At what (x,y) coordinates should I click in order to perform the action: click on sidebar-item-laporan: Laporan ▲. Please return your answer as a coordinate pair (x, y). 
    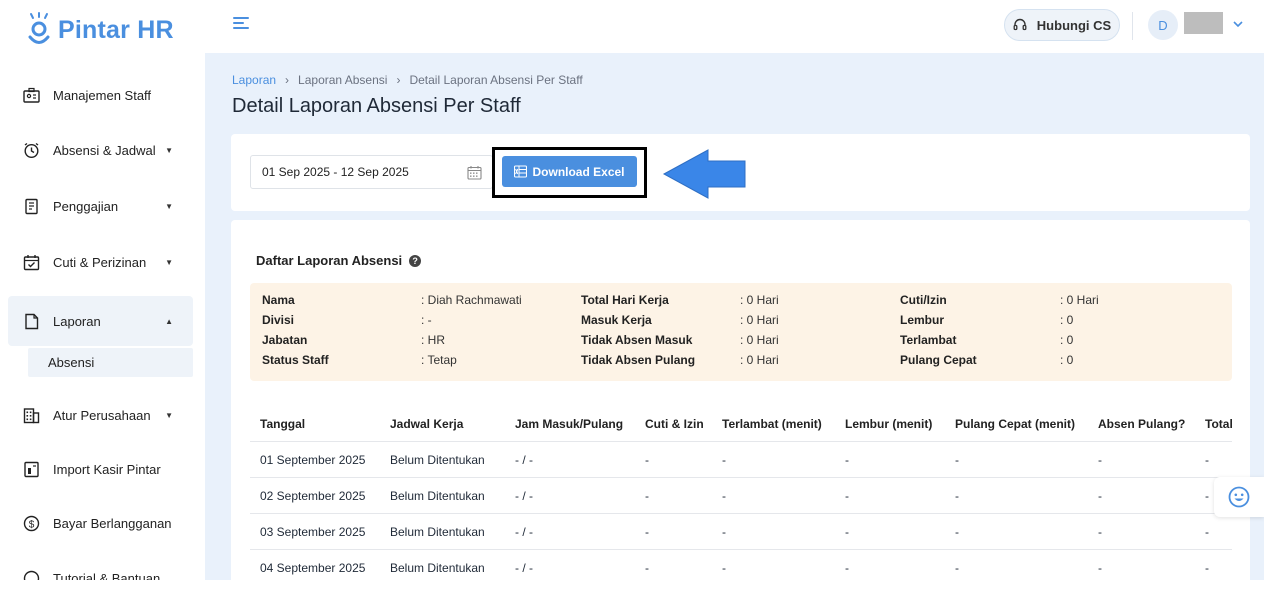
    Looking at the image, I should click on (100, 321).